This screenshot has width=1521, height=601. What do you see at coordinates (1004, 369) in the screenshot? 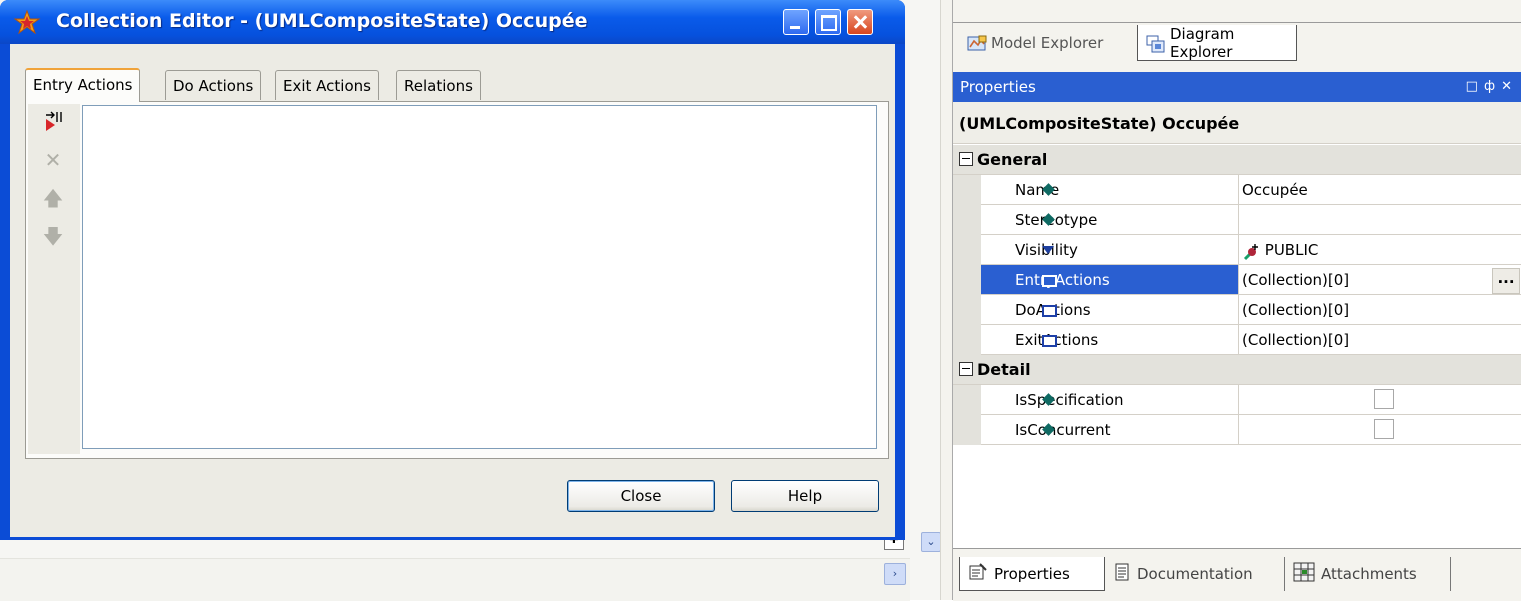
I see `category-detail-label: Detail` at bounding box center [1004, 369].